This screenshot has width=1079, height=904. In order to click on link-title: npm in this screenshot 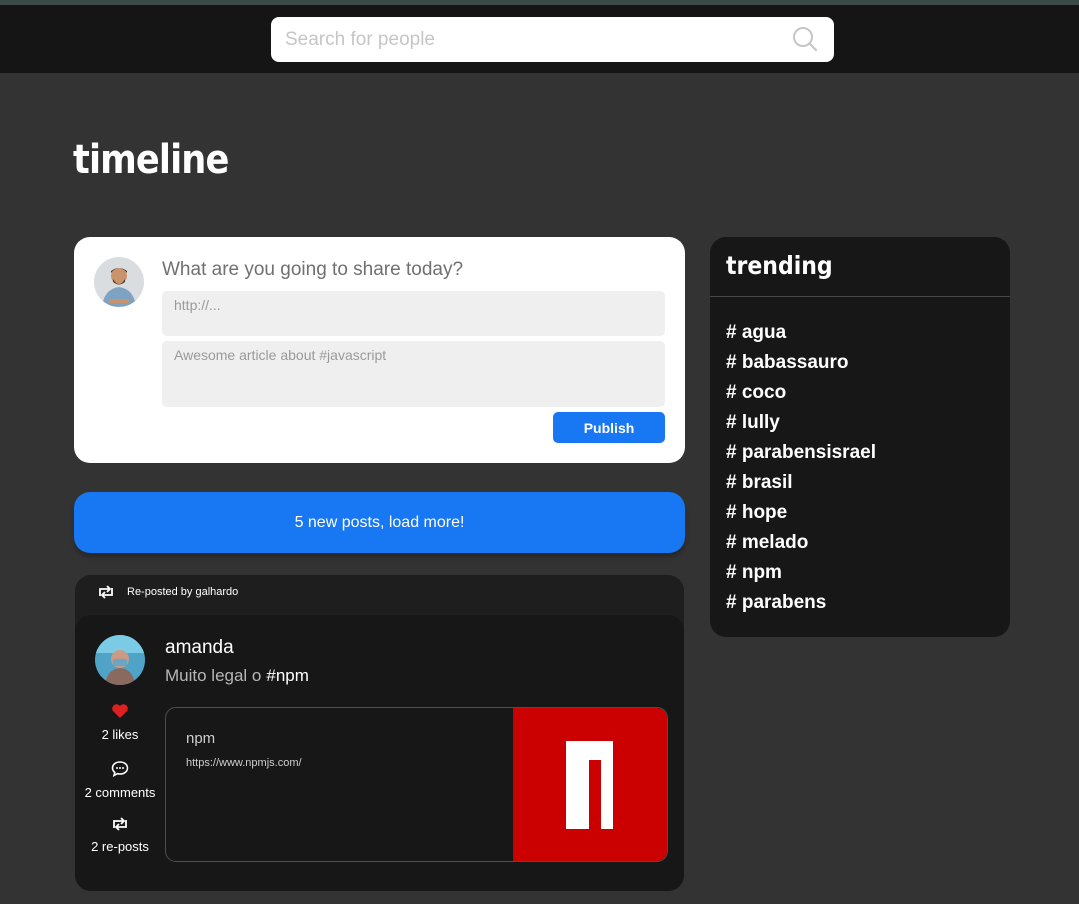, I will do `click(201, 738)`.